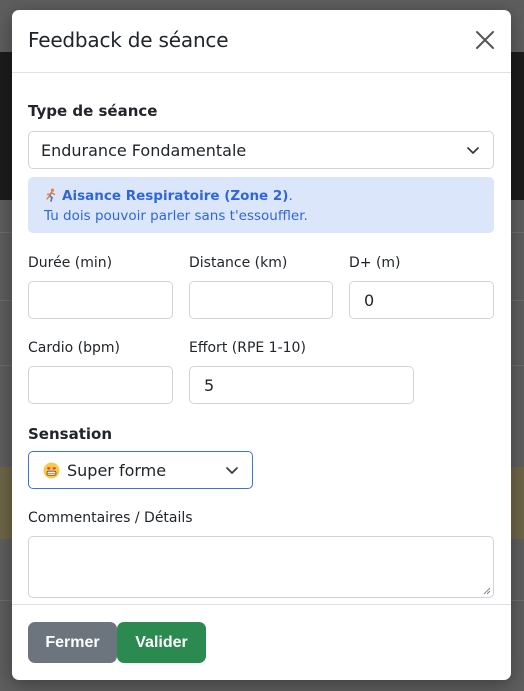 The width and height of the screenshot is (524, 691). Describe the element at coordinates (261, 642) in the screenshot. I see `modal-footer: Fermer Valider` at that location.